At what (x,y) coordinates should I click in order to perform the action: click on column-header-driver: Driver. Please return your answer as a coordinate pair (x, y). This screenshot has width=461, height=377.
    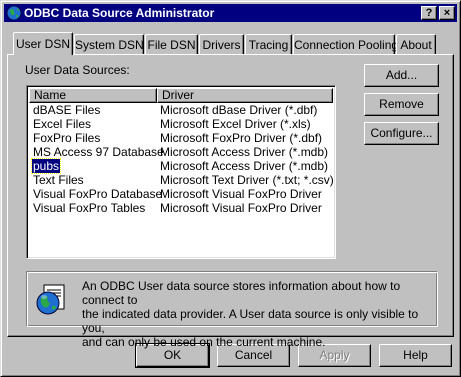
    Looking at the image, I should click on (245, 95).